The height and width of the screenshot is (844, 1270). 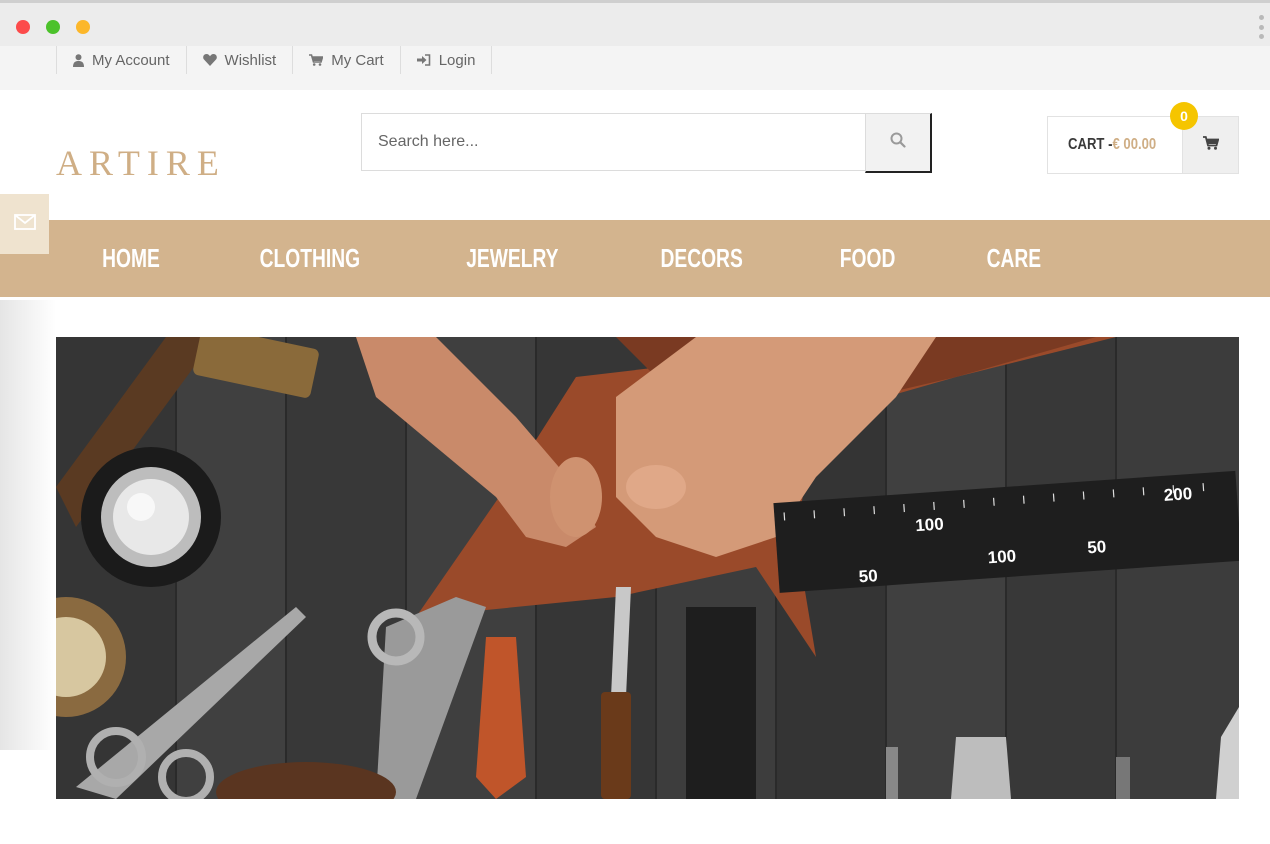 I want to click on my-cart-label: My Cart, so click(x=357, y=60).